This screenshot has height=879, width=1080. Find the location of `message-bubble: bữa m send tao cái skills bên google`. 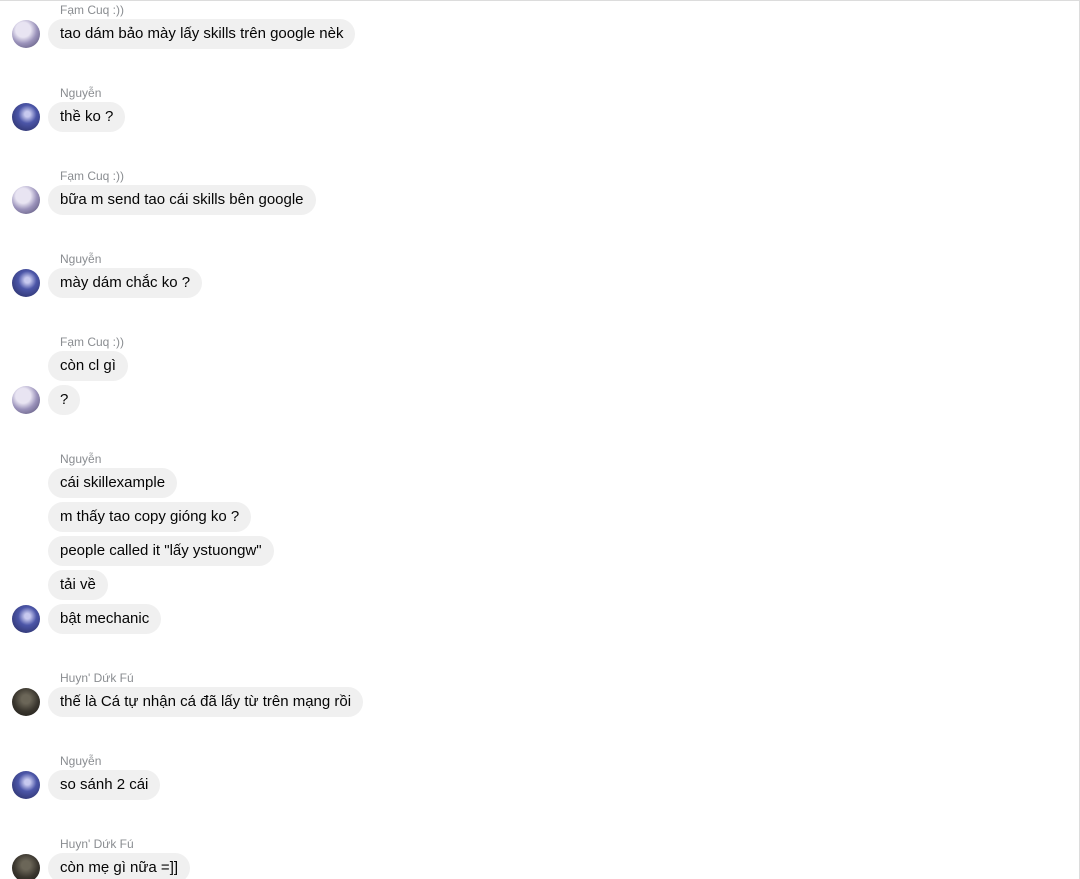

message-bubble: bữa m send tao cái skills bên google is located at coordinates (182, 200).